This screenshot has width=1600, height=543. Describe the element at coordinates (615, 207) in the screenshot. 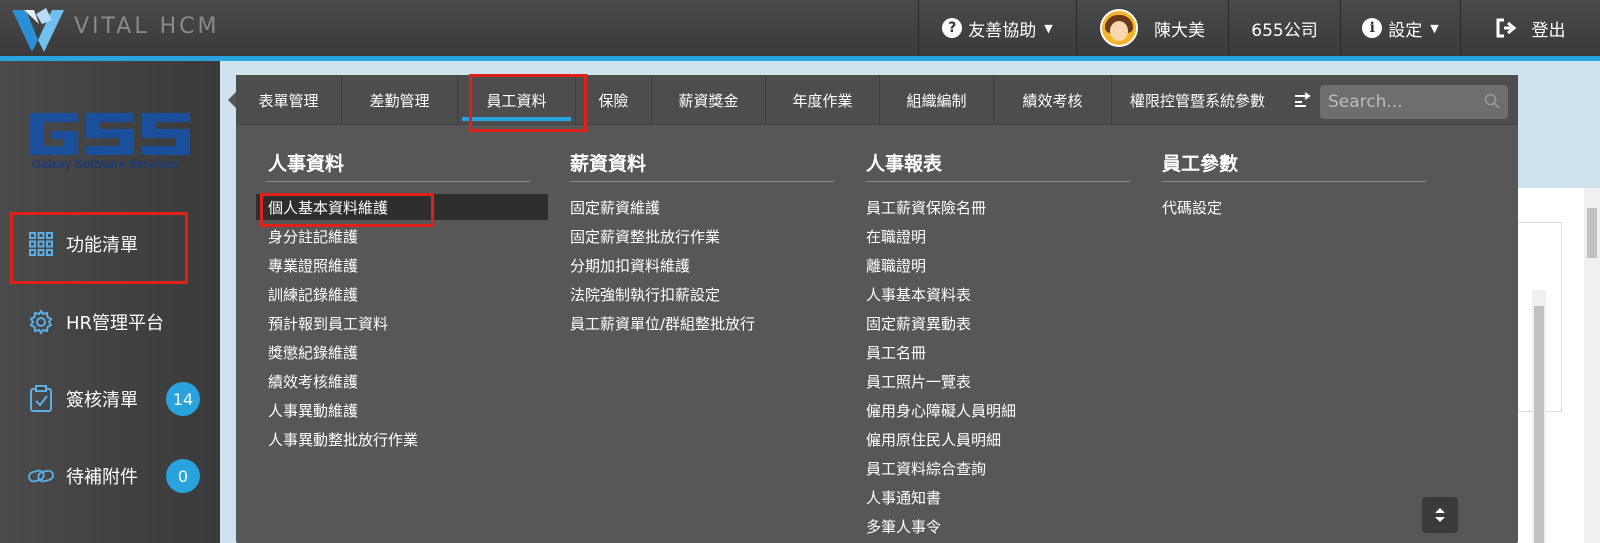

I see `menu-item: 固定薪資維護` at that location.